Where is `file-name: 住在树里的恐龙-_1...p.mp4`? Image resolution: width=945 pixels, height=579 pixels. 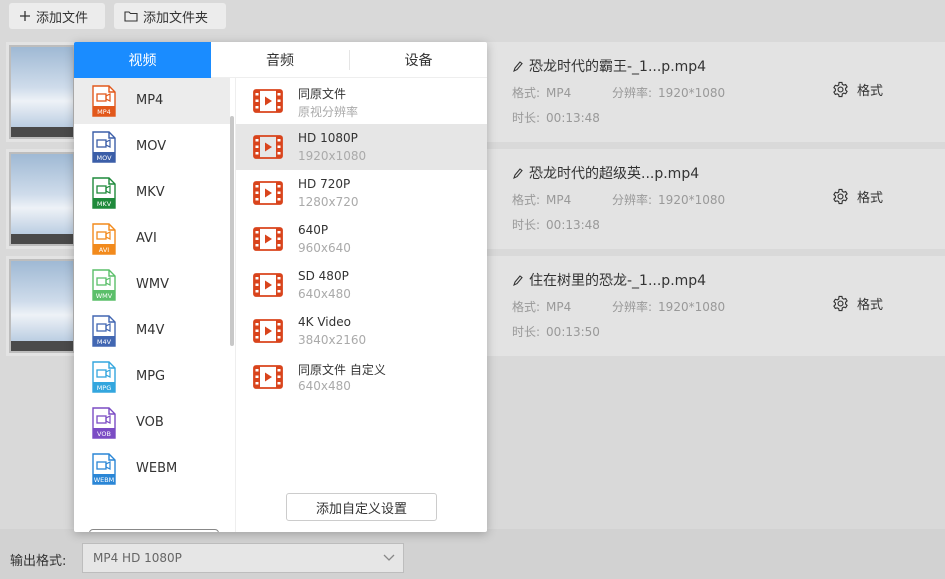 file-name: 住在树里的恐龙-_1...p.mp4 is located at coordinates (609, 280).